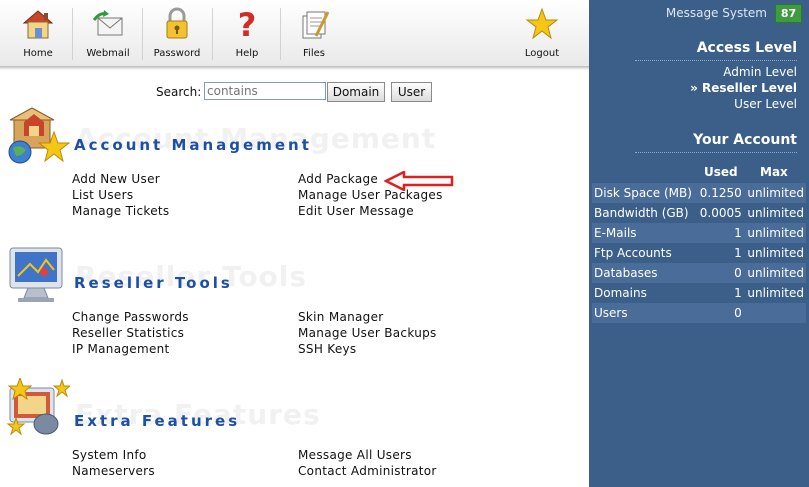  What do you see at coordinates (109, 455) in the screenshot?
I see `system-info-link: System Info` at bounding box center [109, 455].